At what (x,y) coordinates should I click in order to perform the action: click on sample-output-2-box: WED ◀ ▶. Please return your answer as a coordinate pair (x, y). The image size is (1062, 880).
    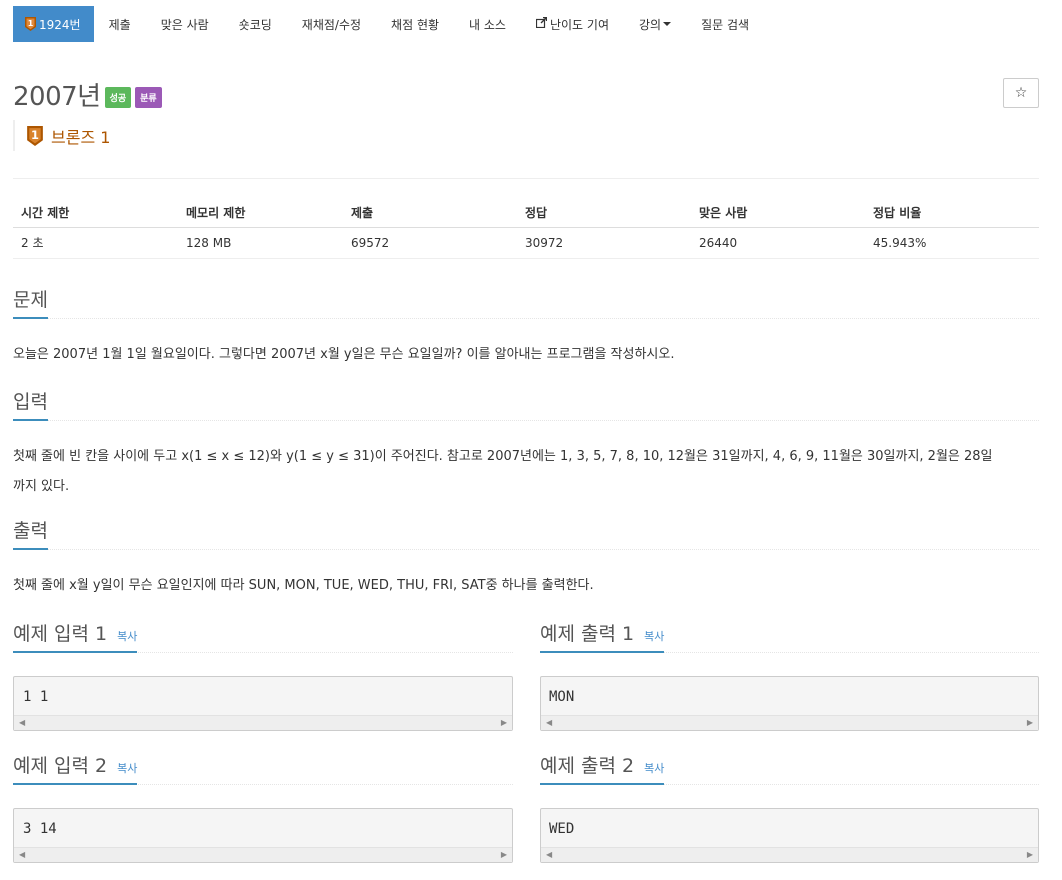
    Looking at the image, I should click on (789, 835).